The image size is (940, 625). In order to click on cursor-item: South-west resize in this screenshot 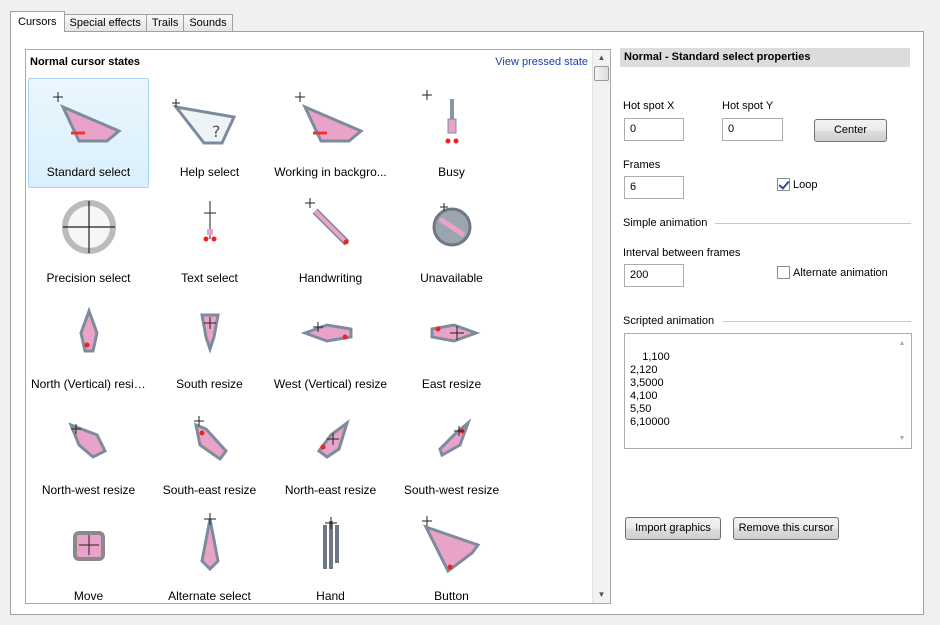, I will do `click(451, 451)`.